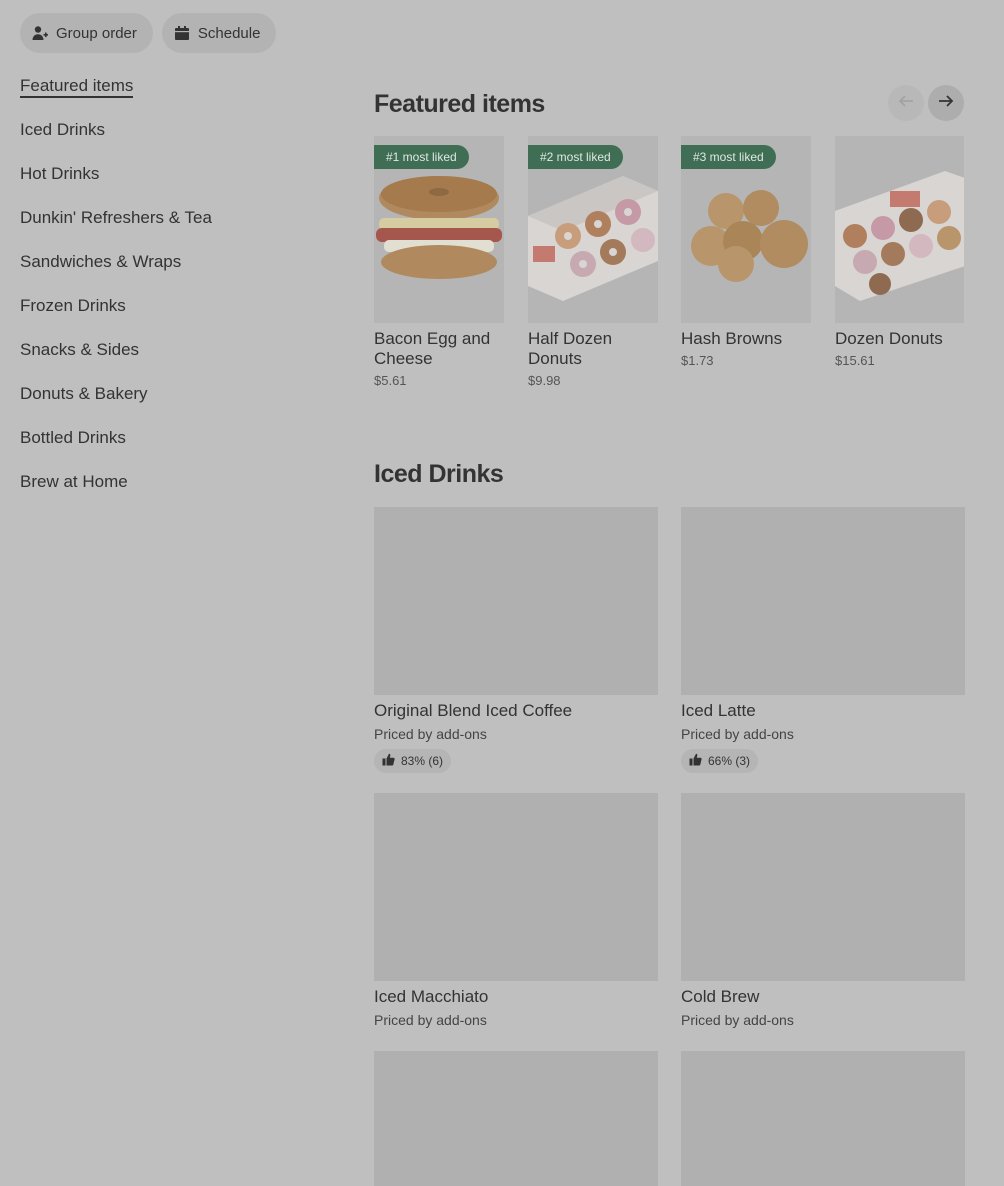  What do you see at coordinates (60, 173) in the screenshot?
I see `sidebar-item-label: Hot Drinks` at bounding box center [60, 173].